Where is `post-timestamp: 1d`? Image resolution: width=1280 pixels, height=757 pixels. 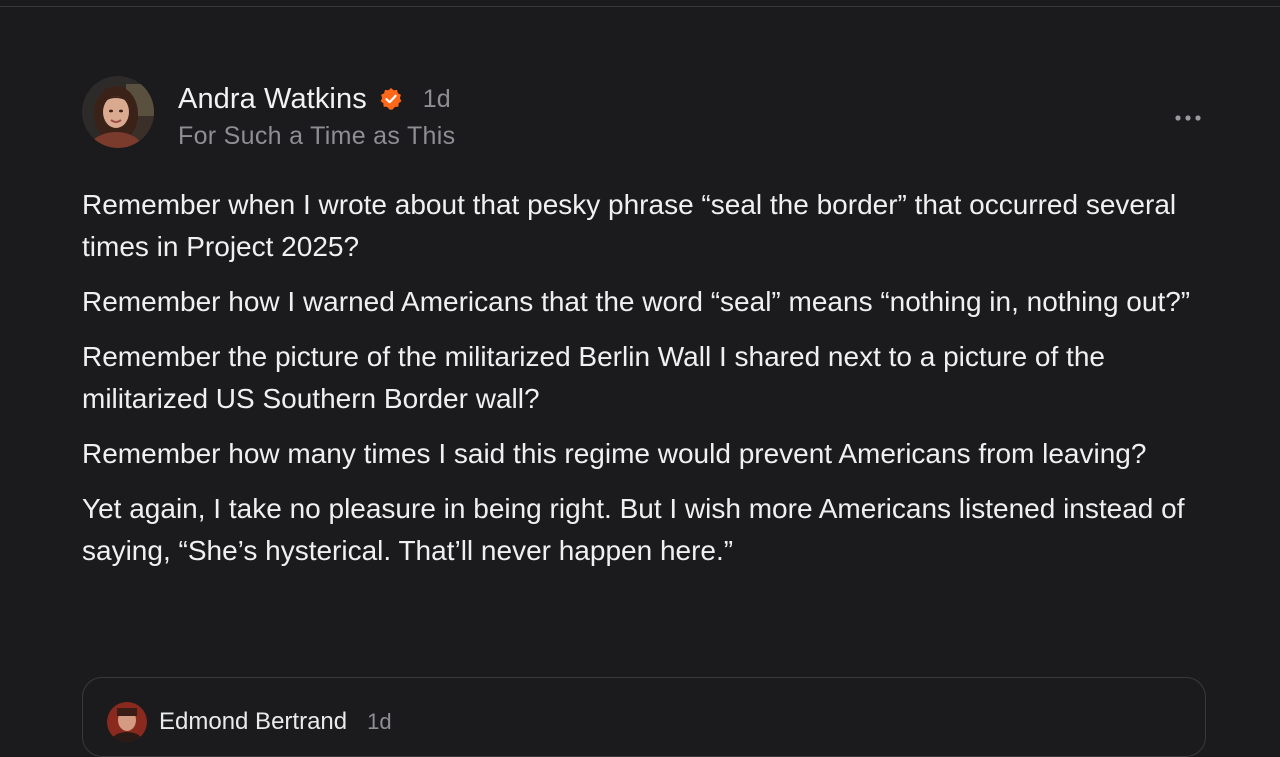
post-timestamp: 1d is located at coordinates (436, 98).